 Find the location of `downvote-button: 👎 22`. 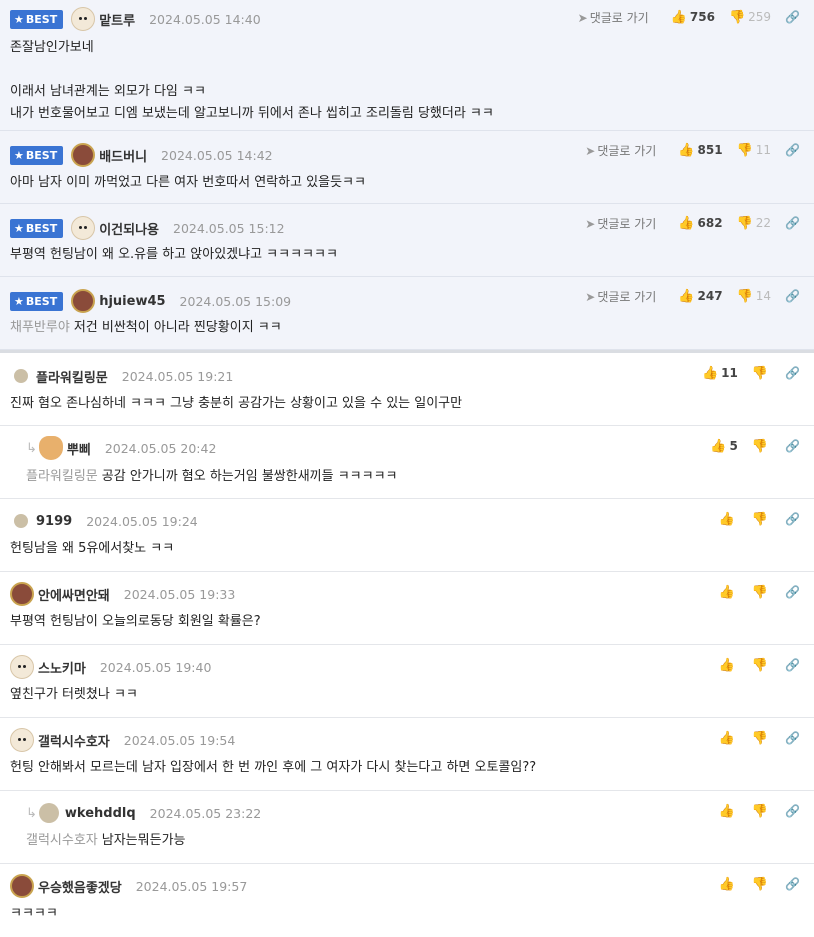

downvote-button: 👎 22 is located at coordinates (754, 223).